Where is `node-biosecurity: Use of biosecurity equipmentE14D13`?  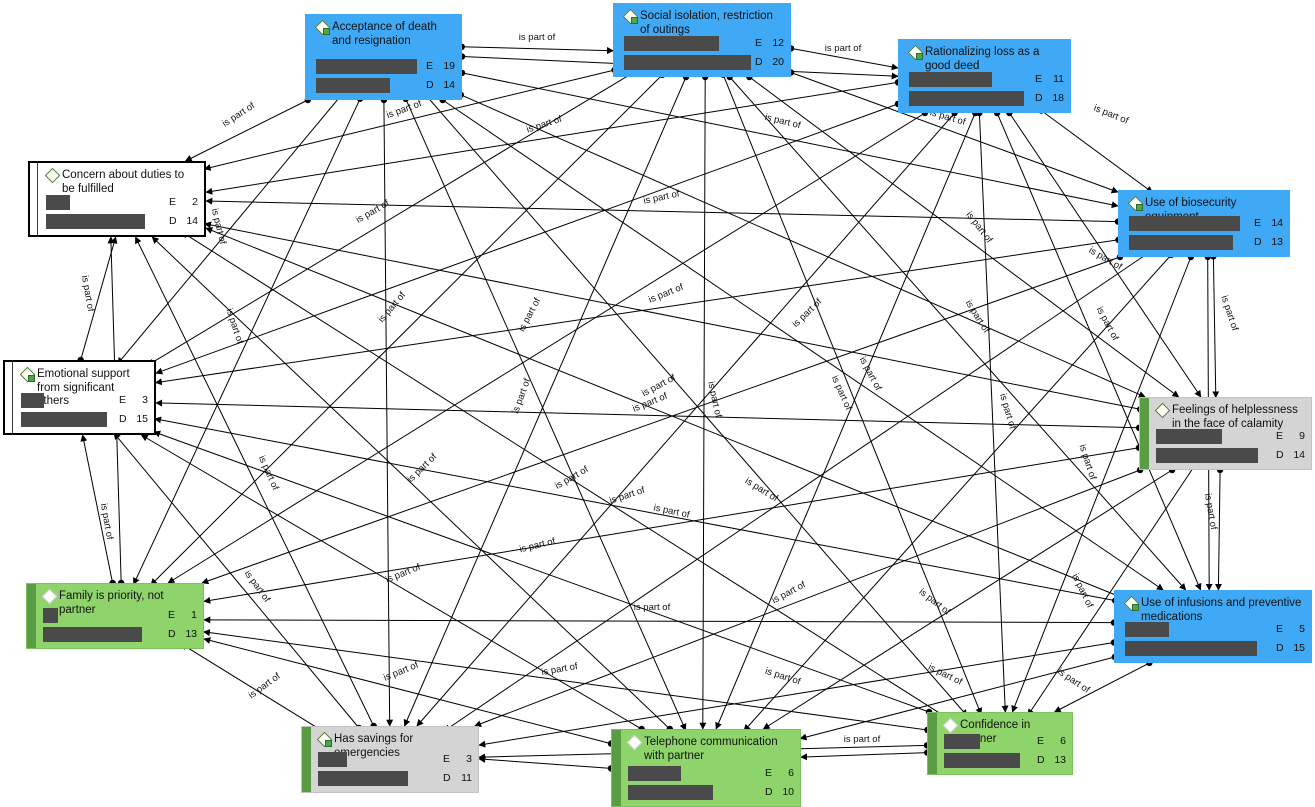 node-biosecurity: Use of biosecurity equipmentE14D13 is located at coordinates (1204, 223).